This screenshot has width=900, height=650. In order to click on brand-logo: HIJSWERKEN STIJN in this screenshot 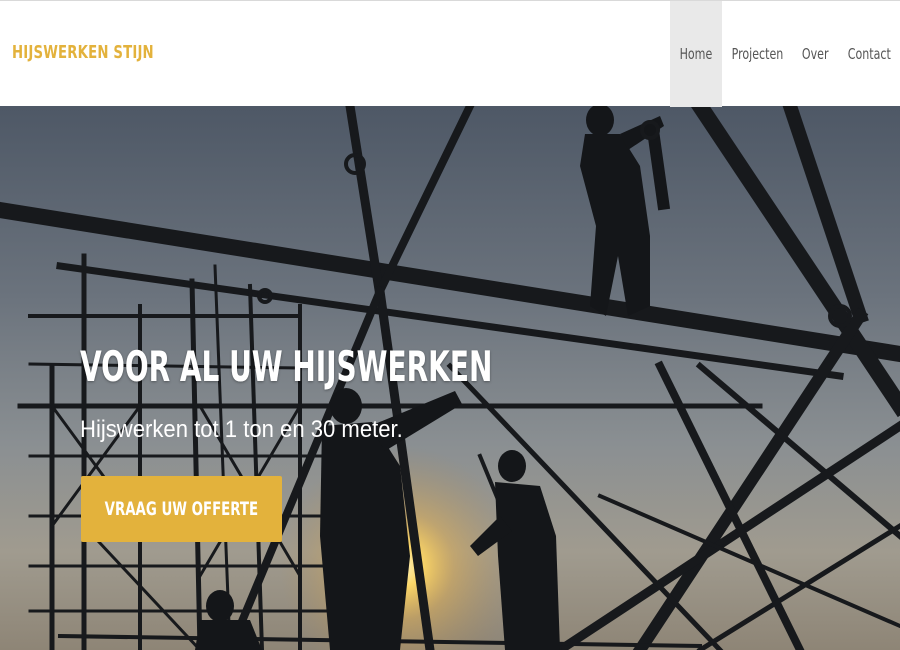, I will do `click(83, 52)`.